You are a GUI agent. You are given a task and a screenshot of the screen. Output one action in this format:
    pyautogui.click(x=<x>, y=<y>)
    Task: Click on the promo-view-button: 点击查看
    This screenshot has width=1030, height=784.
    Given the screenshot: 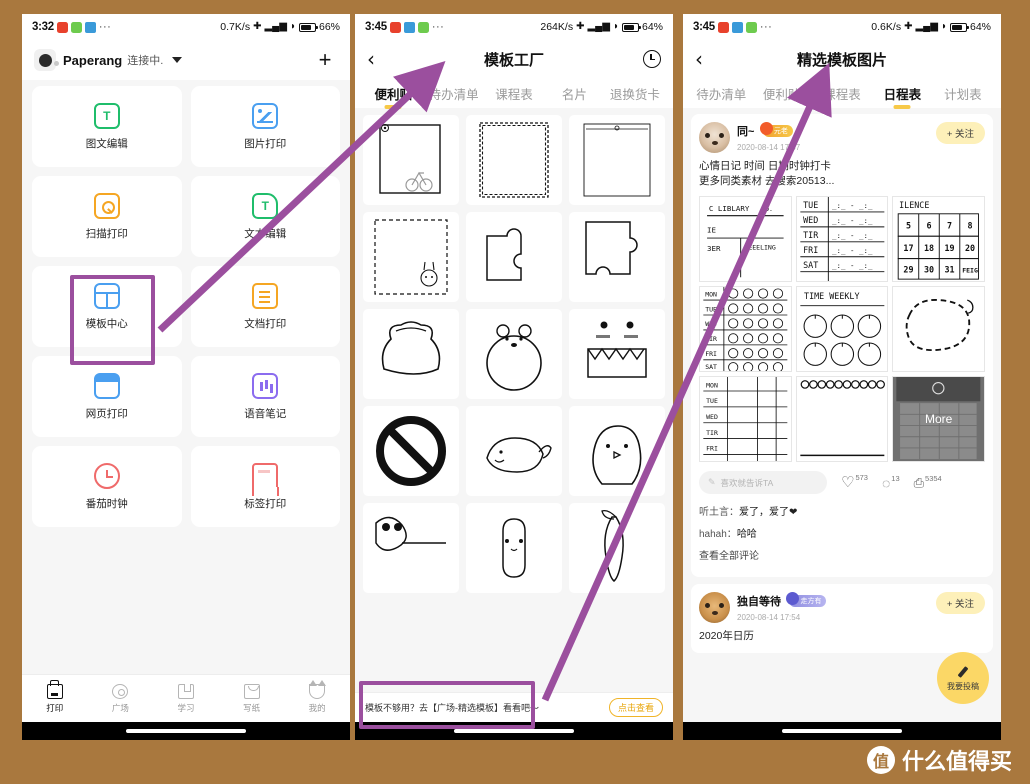 What is the action you would take?
    pyautogui.click(x=635, y=707)
    